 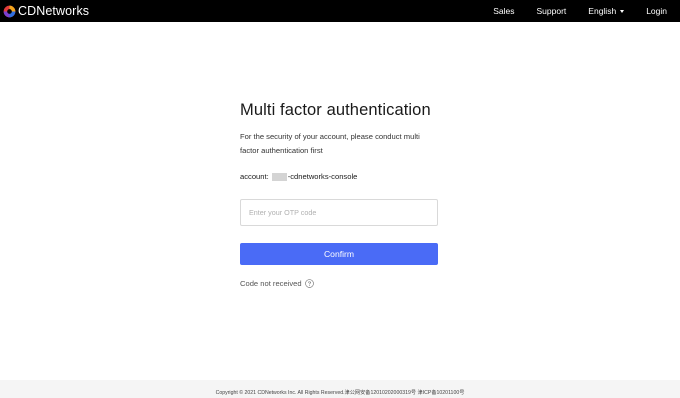 What do you see at coordinates (9, 11) in the screenshot?
I see `cdnetworks-logo-icon` at bounding box center [9, 11].